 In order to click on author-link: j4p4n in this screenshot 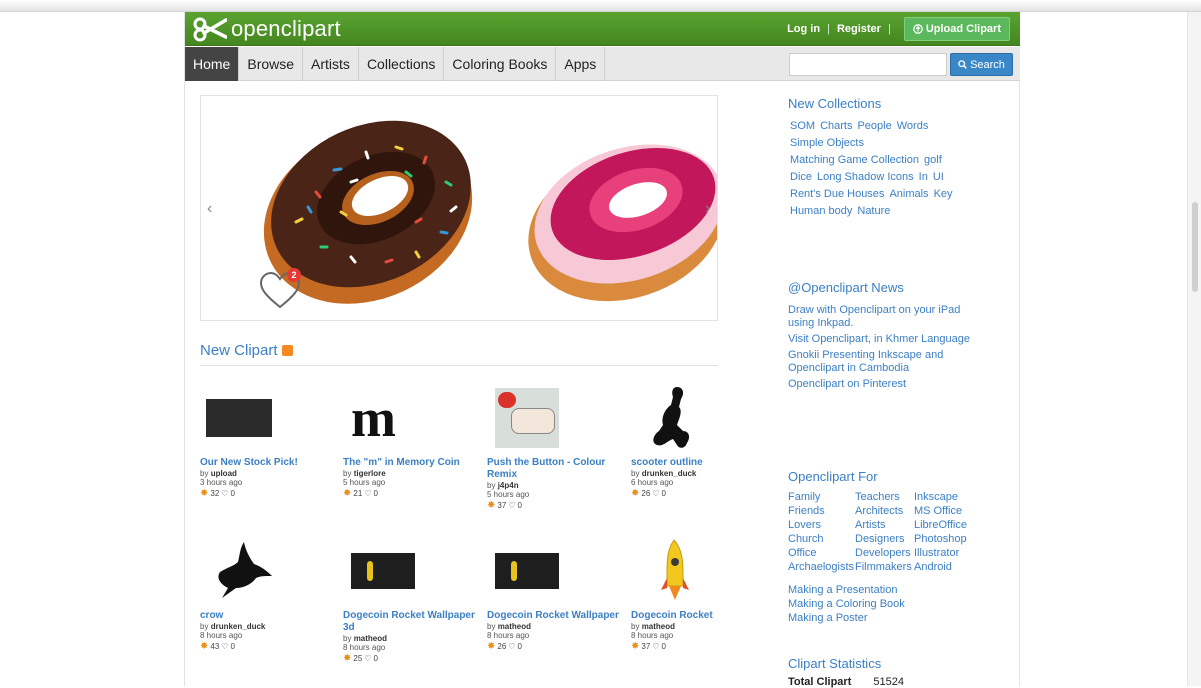, I will do `click(508, 485)`.